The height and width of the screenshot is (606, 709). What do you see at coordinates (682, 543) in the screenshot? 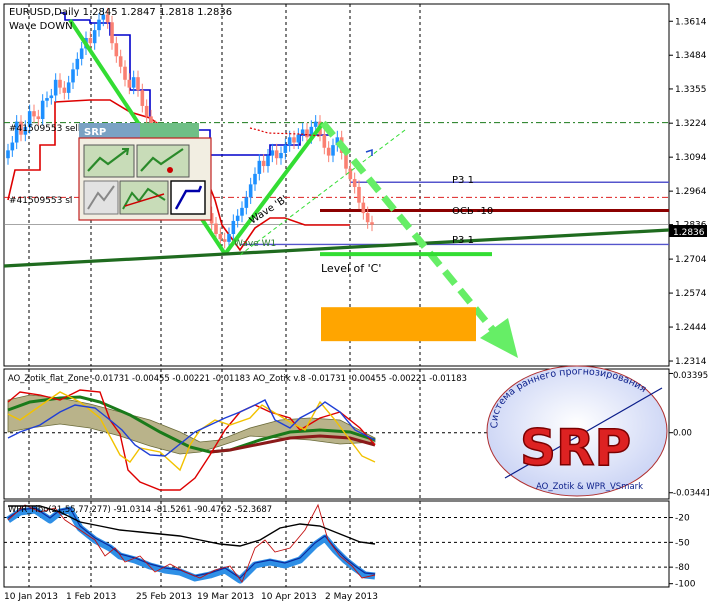
I see `ind2-tick-label: -50` at bounding box center [682, 543].